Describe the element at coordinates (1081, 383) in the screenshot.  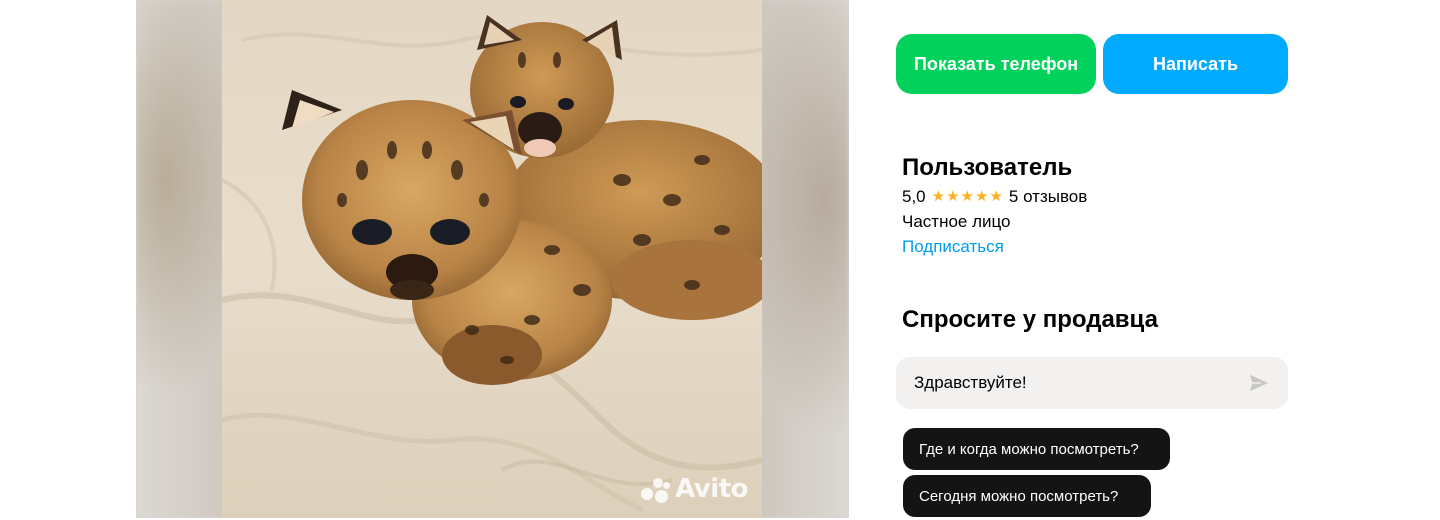
I see `message-input-text: Здравствуйте!` at that location.